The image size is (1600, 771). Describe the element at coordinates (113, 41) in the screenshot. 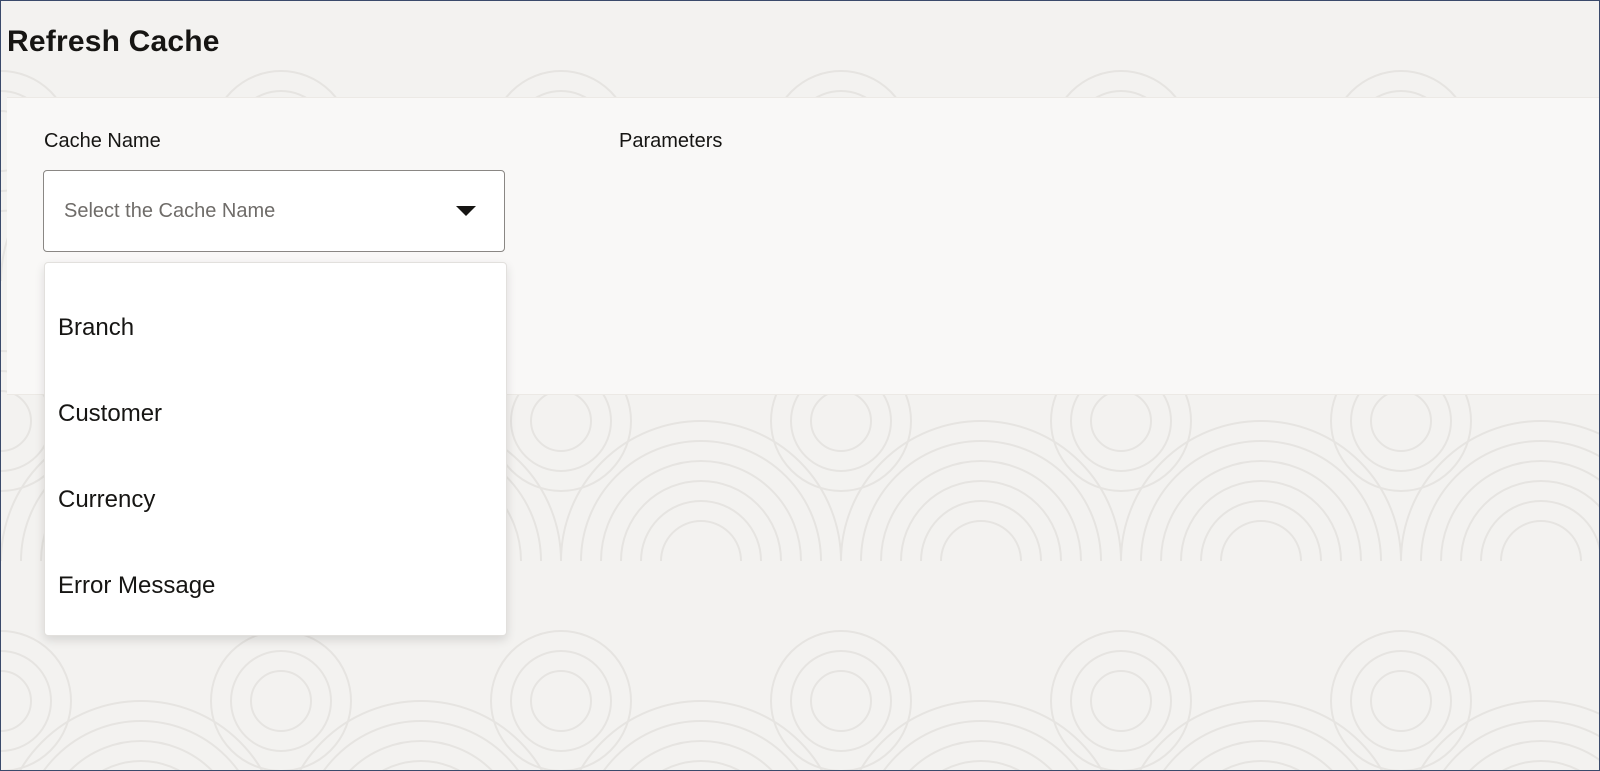

I see `page-title: Refresh Cache` at that location.